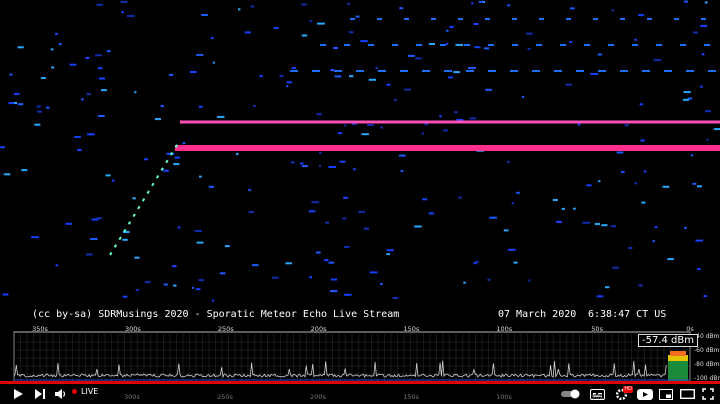 The height and width of the screenshot is (404, 720). What do you see at coordinates (707, 350) in the screenshot?
I see `dbm-tick-label: -60 dBm` at bounding box center [707, 350].